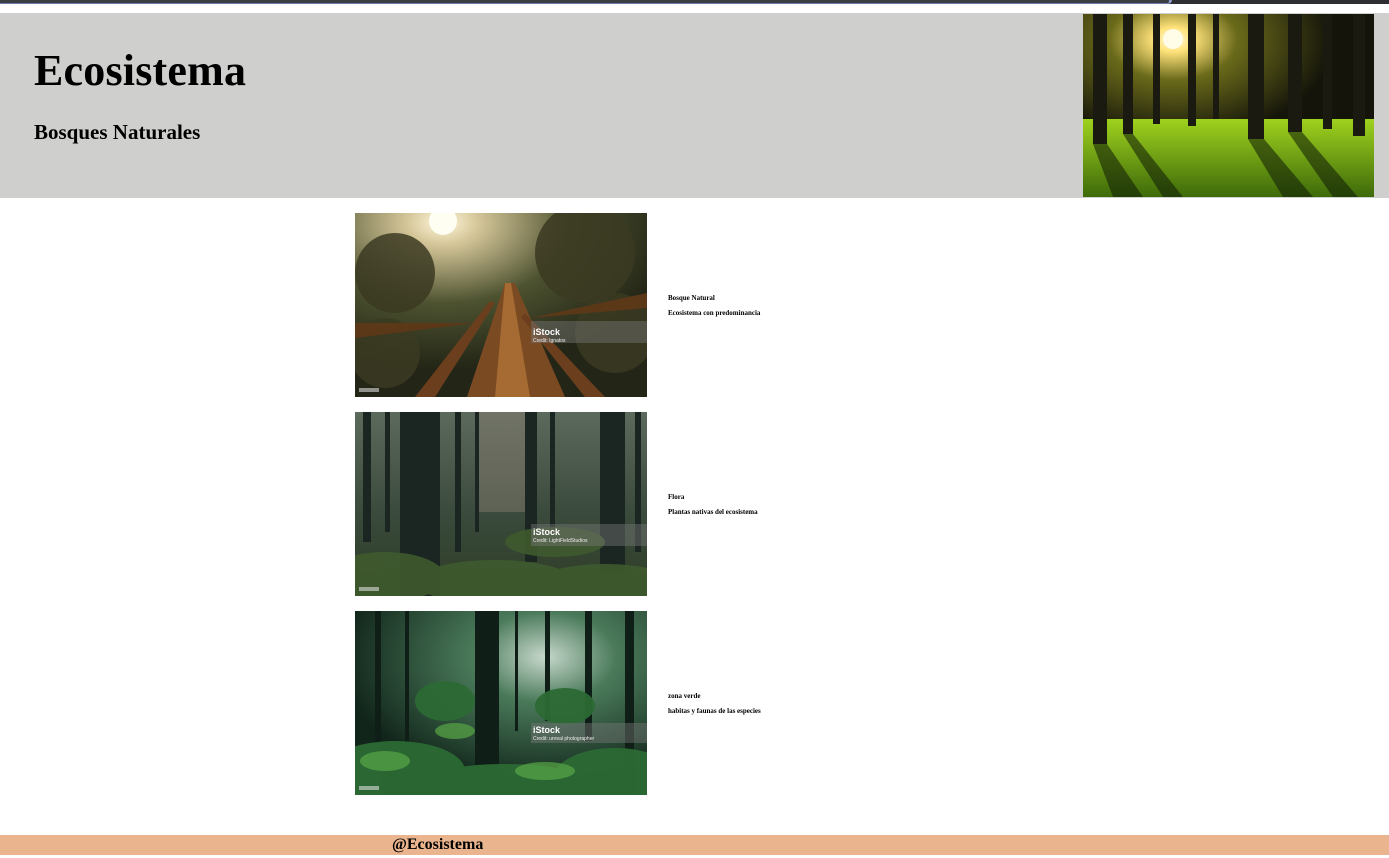 The width and height of the screenshot is (1389, 858). I want to click on dark-forest-undergrowth-photo: iStock Credit: LightFieldStudios, so click(501, 504).